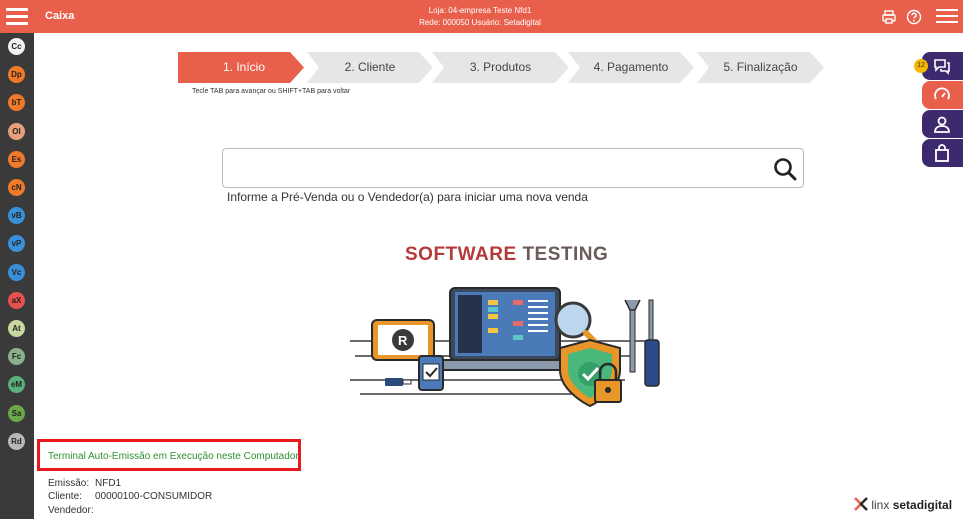 The width and height of the screenshot is (963, 519). I want to click on search-input, so click(496, 168).